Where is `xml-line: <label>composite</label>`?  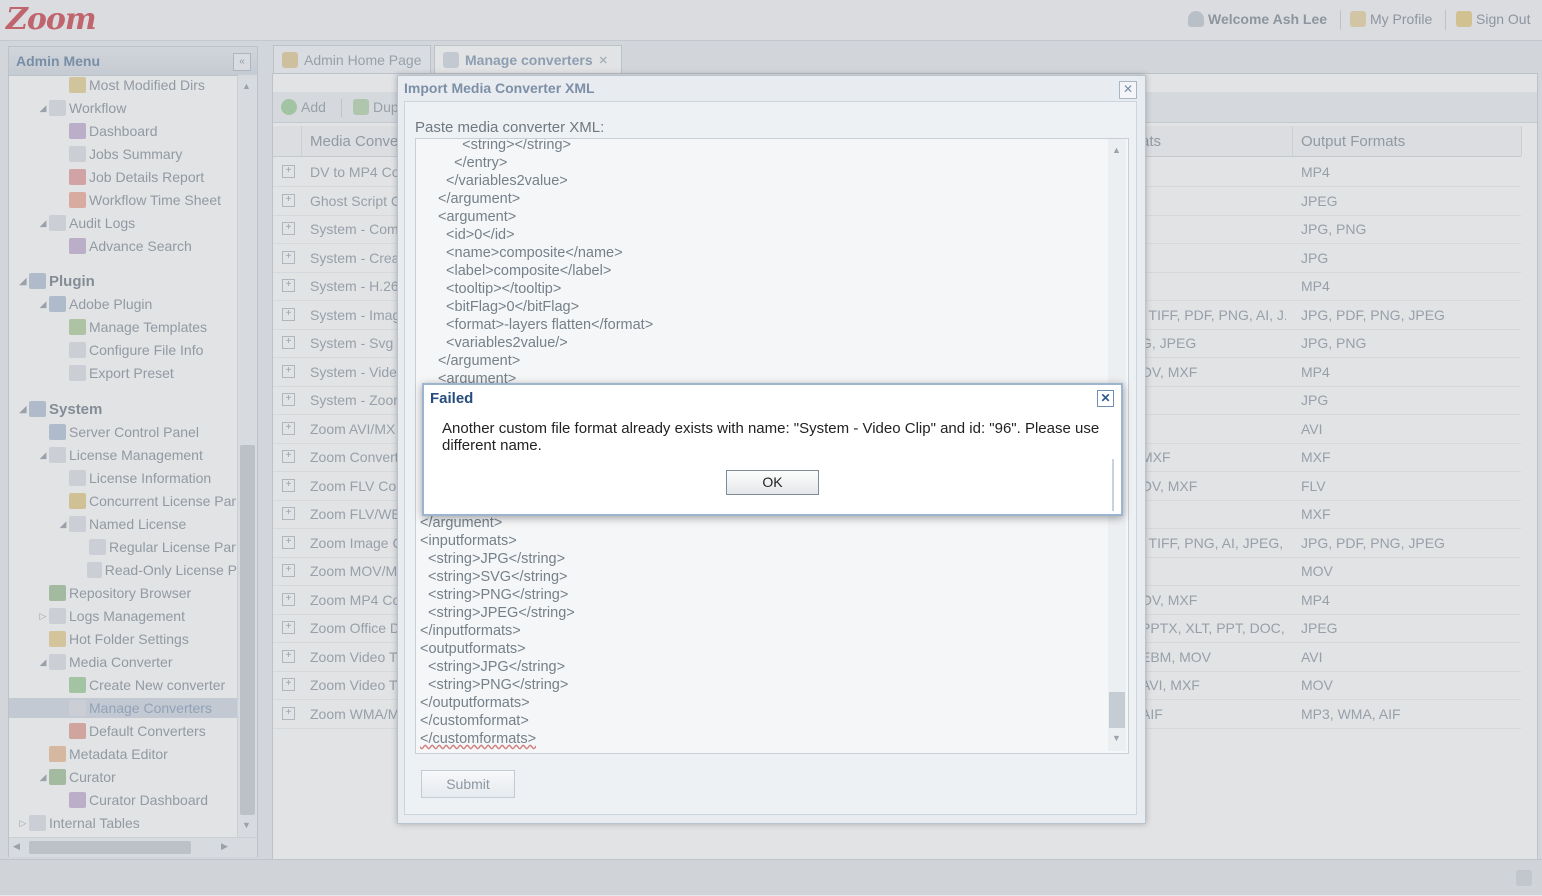
xml-line: <label>composite</label> is located at coordinates (525, 271).